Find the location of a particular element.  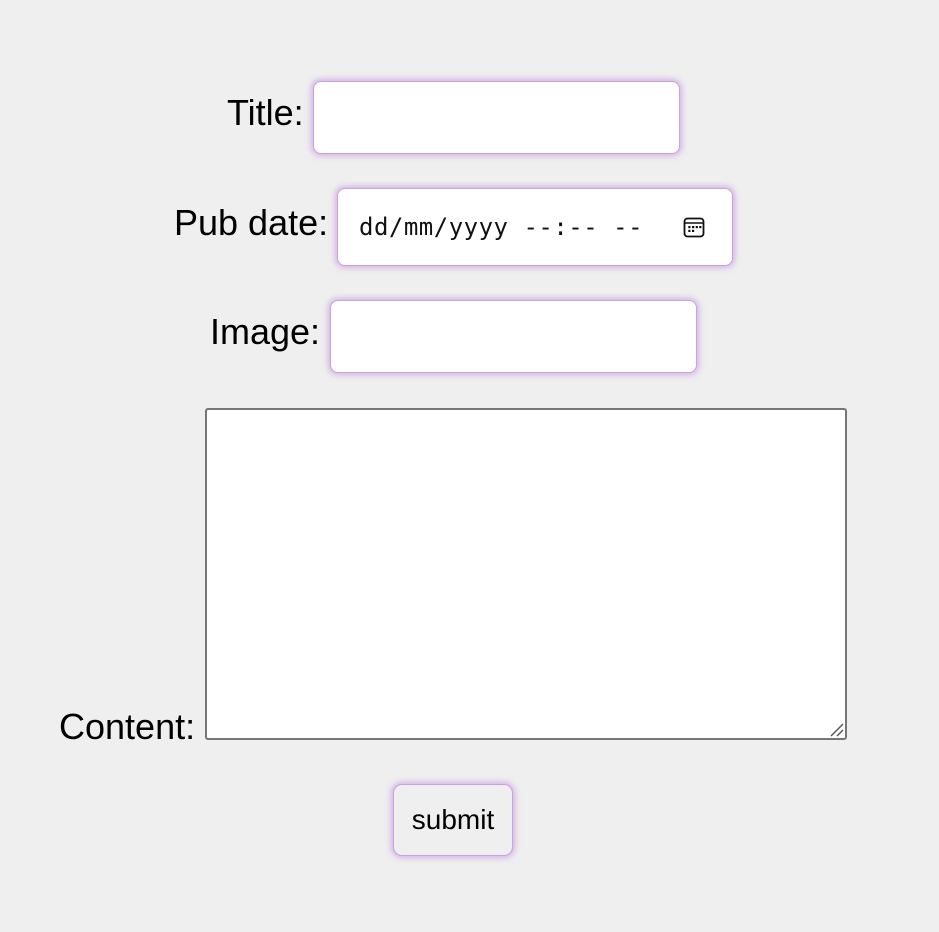

pub-date-placeholder: dd/mm/yyyy --:-- -- is located at coordinates (501, 227).